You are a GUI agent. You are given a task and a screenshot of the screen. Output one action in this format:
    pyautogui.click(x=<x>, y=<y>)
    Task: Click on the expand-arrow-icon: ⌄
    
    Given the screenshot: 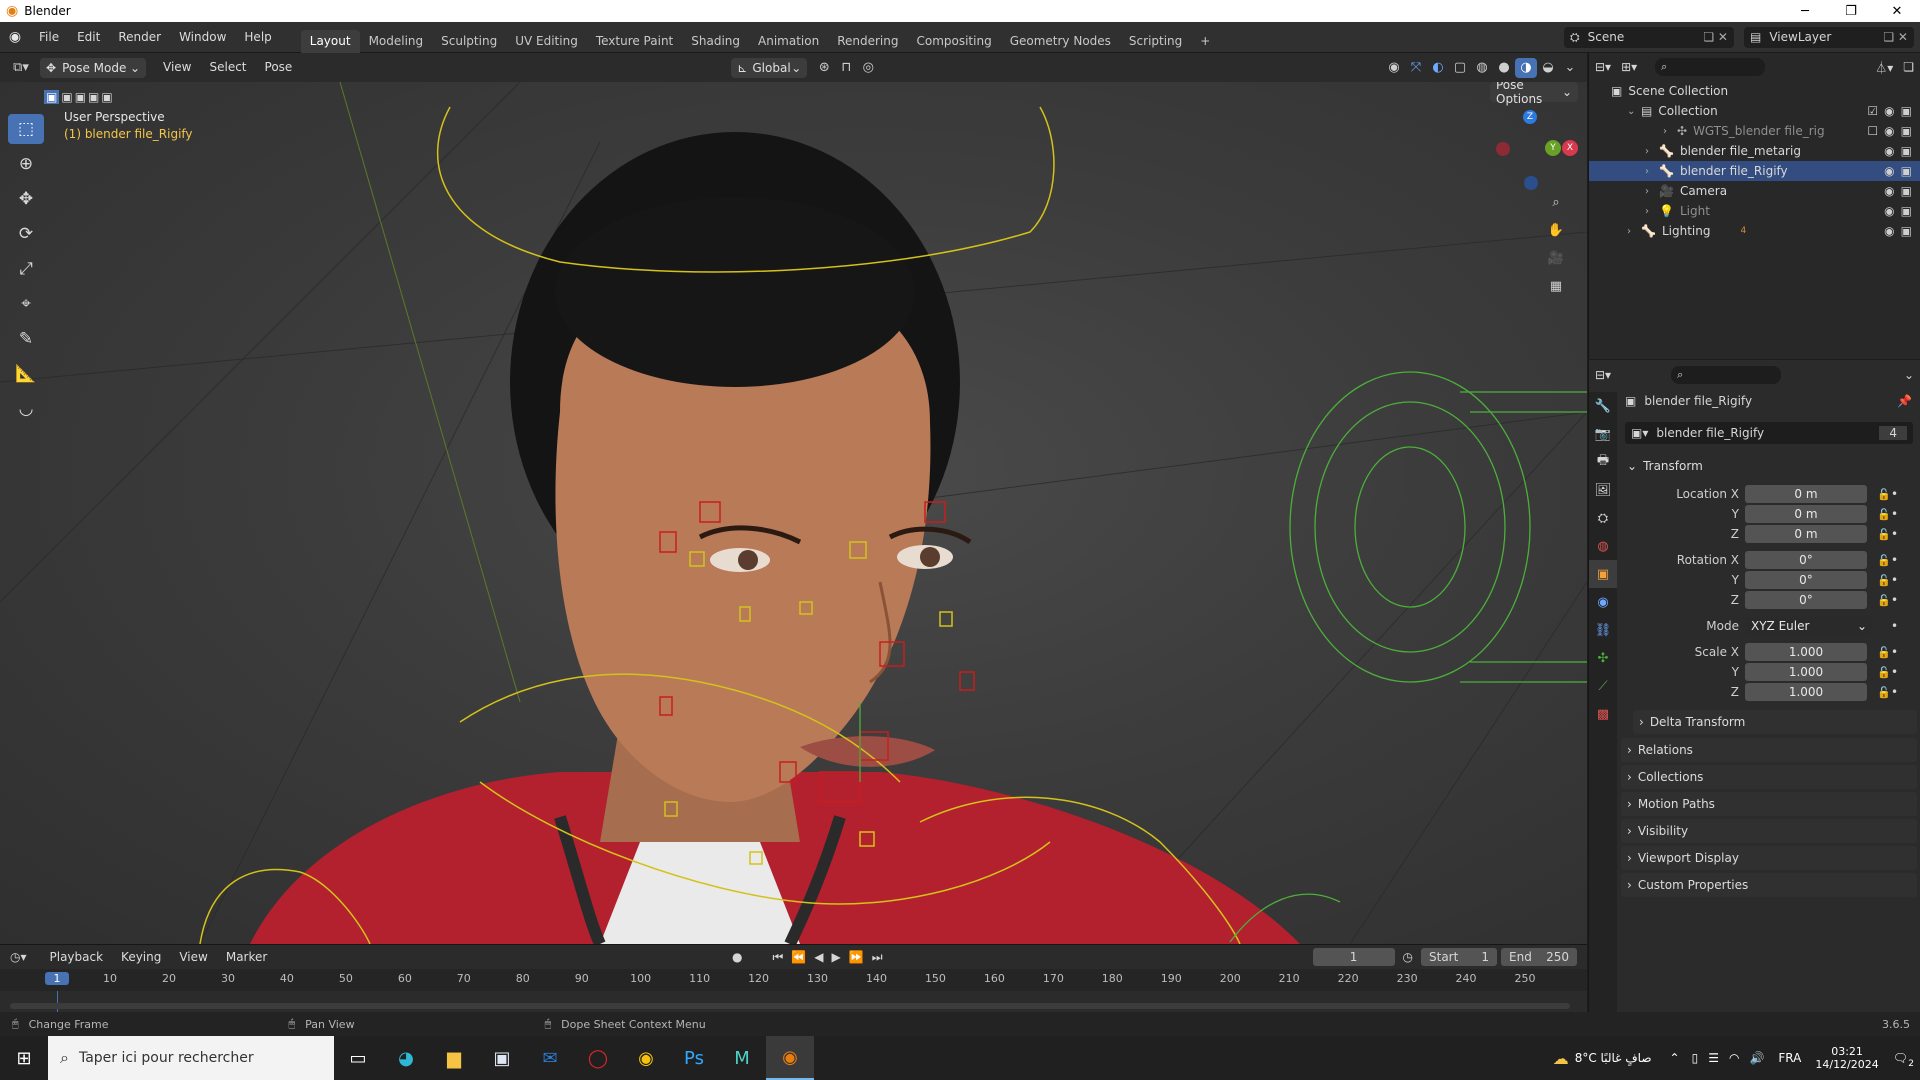 What is the action you would take?
    pyautogui.click(x=1634, y=111)
    